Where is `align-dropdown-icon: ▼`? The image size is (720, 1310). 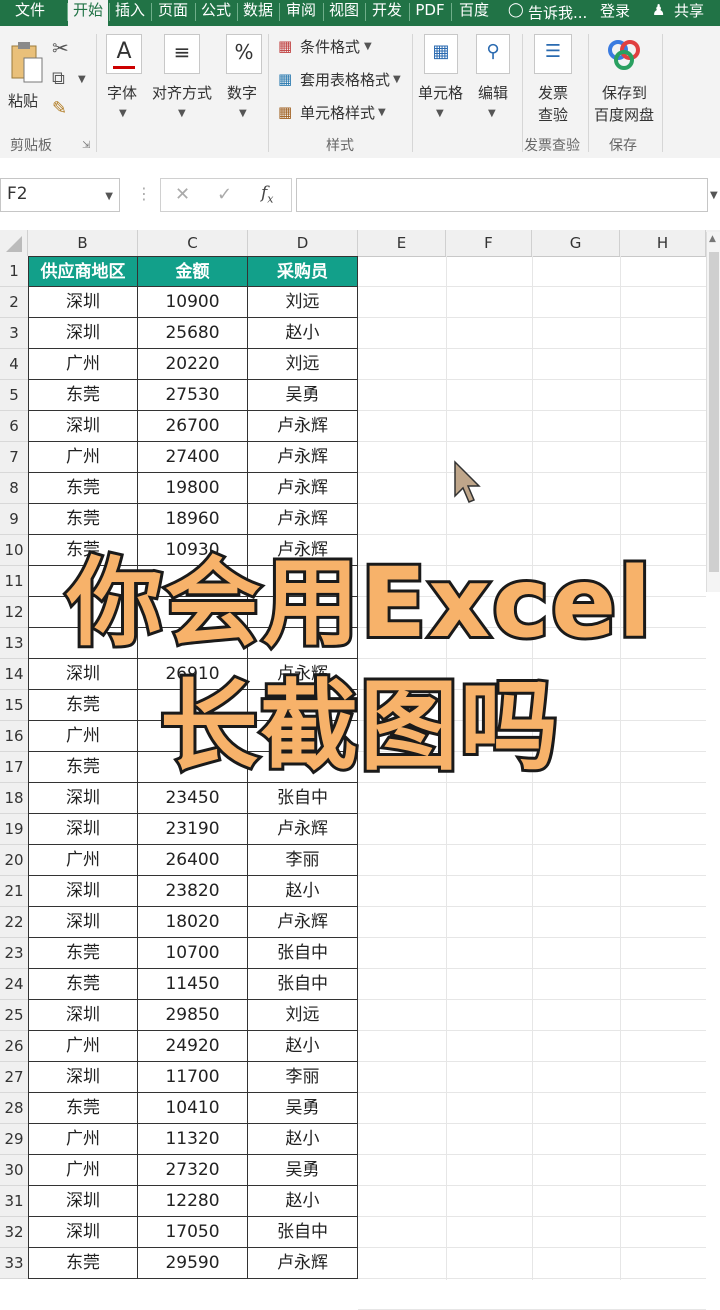 align-dropdown-icon: ▼ is located at coordinates (182, 113).